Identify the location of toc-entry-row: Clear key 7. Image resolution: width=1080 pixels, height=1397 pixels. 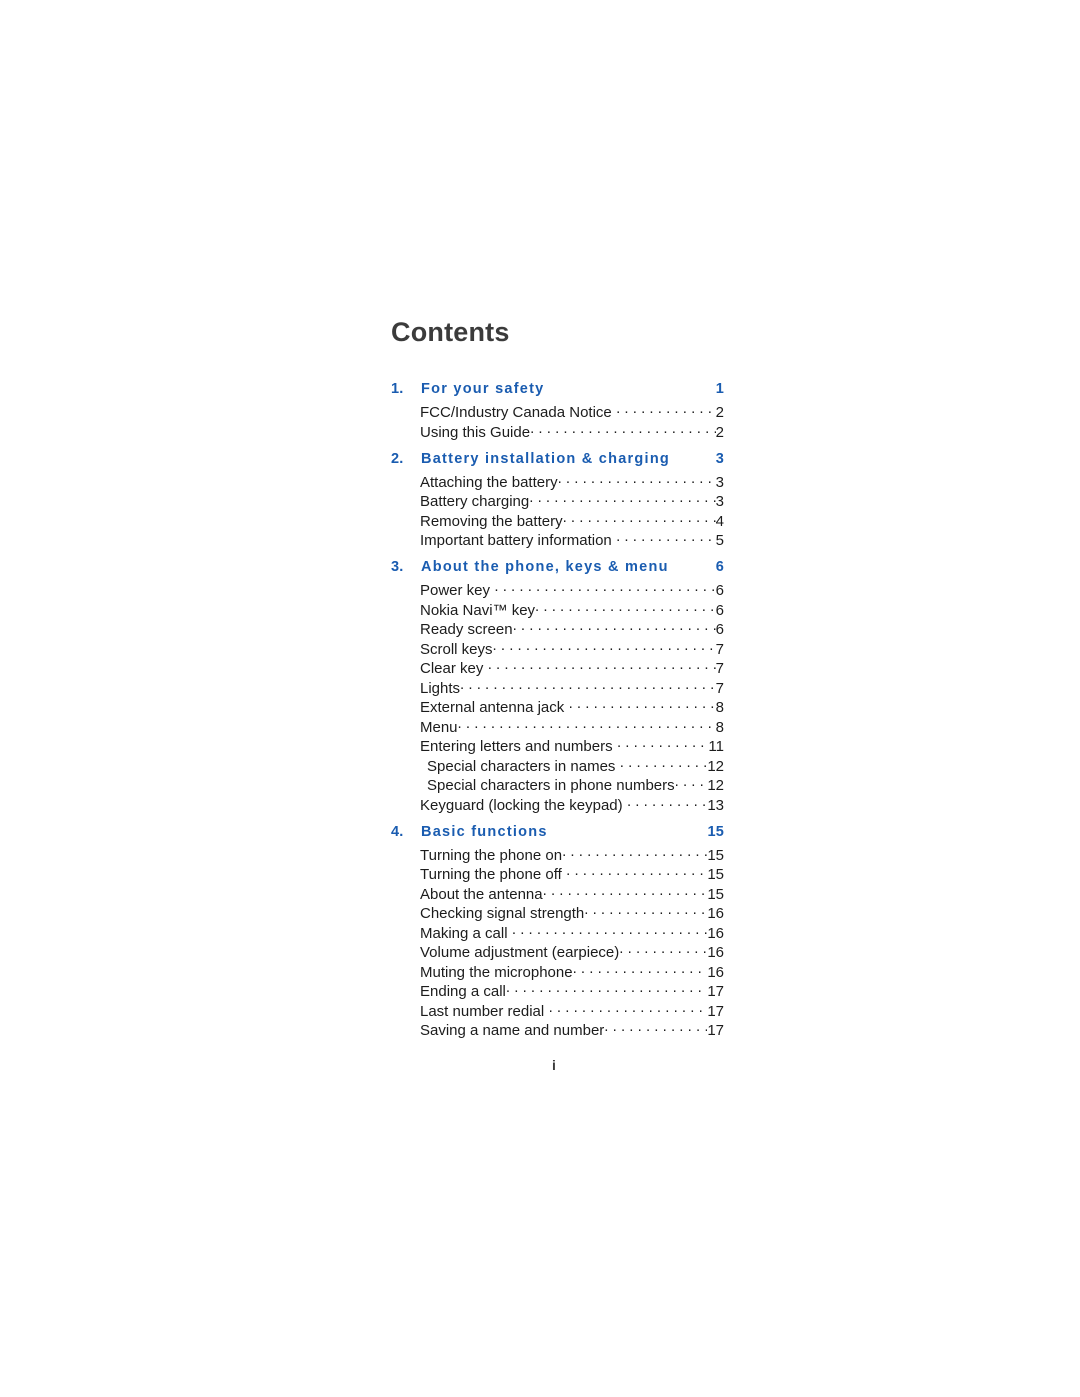
(557, 668).